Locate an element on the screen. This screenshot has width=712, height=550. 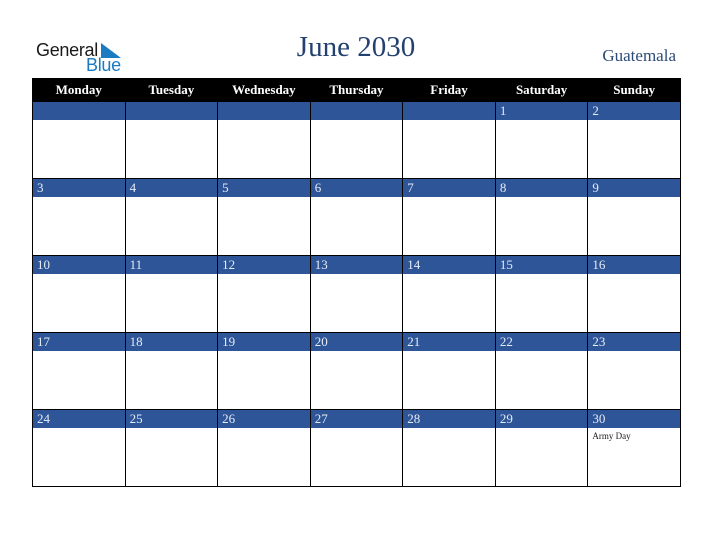
week-row: 10 11 12 13 14 15 16 is located at coordinates (356, 294).